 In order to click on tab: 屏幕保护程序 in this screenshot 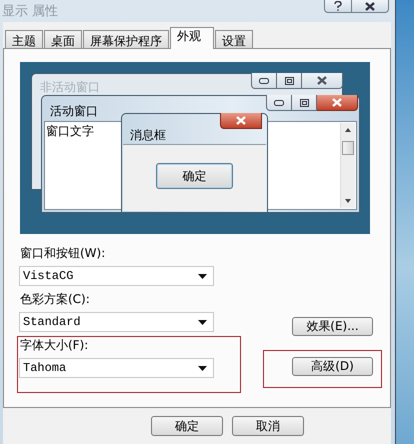, I will do `click(126, 39)`.